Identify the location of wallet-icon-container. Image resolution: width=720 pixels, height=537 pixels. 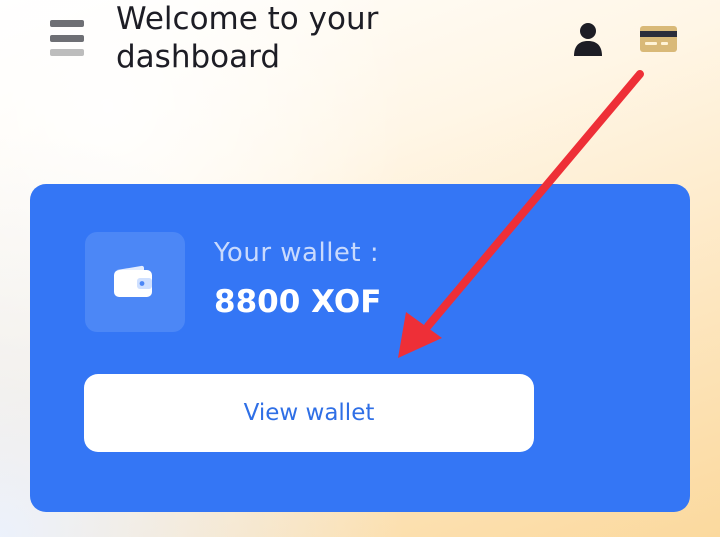
(135, 282).